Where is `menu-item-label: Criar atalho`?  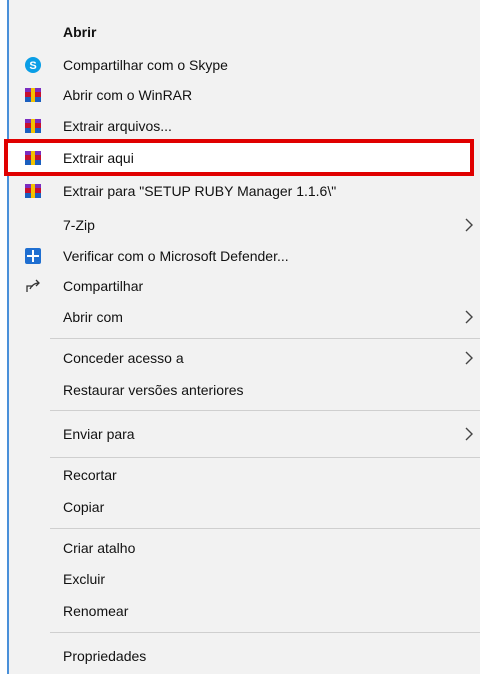 menu-item-label: Criar atalho is located at coordinates (99, 548).